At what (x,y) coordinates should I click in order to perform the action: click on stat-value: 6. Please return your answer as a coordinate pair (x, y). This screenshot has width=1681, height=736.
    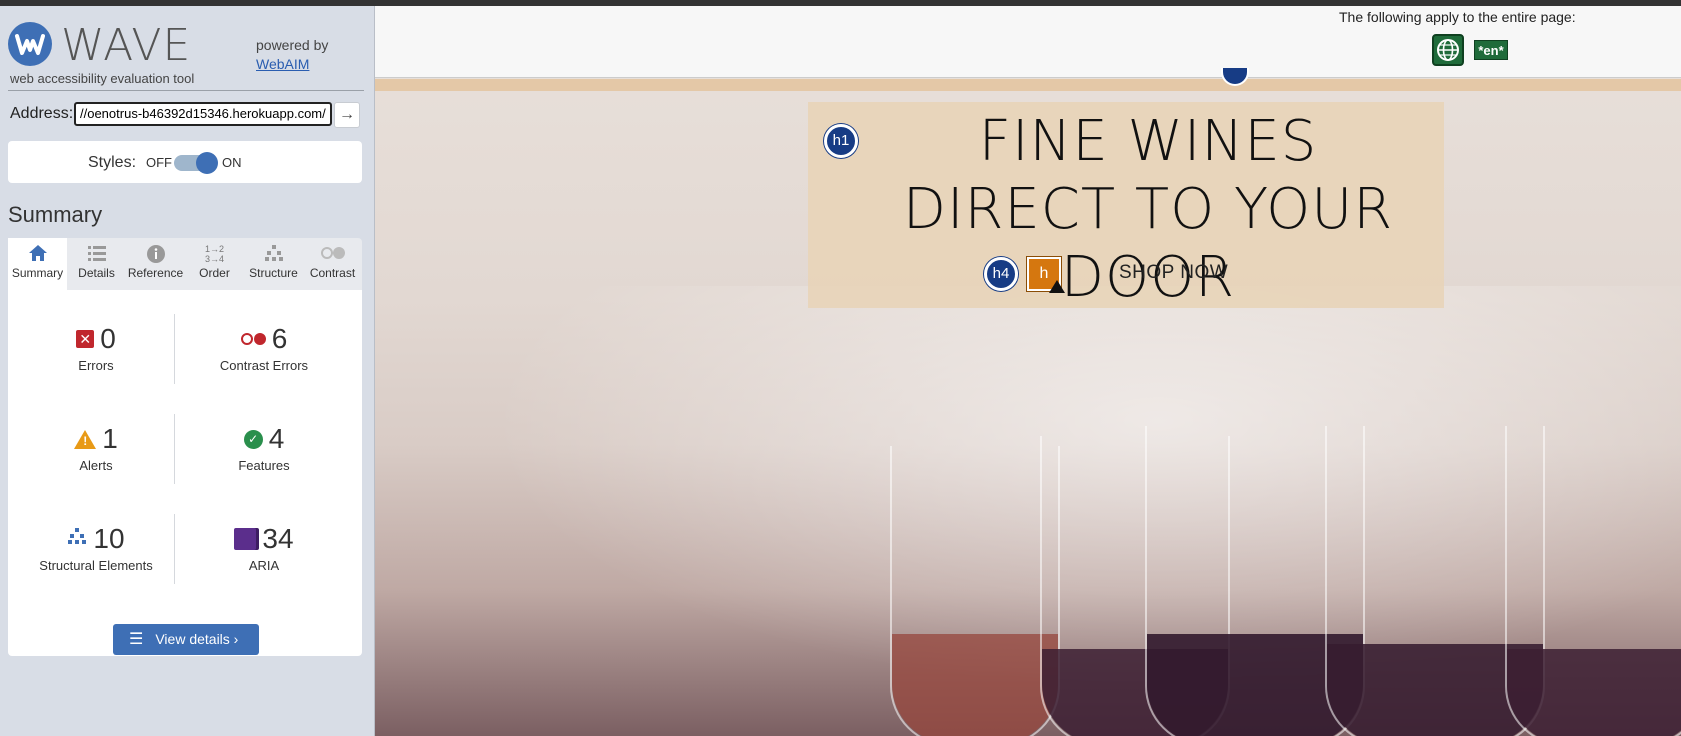
    Looking at the image, I should click on (279, 338).